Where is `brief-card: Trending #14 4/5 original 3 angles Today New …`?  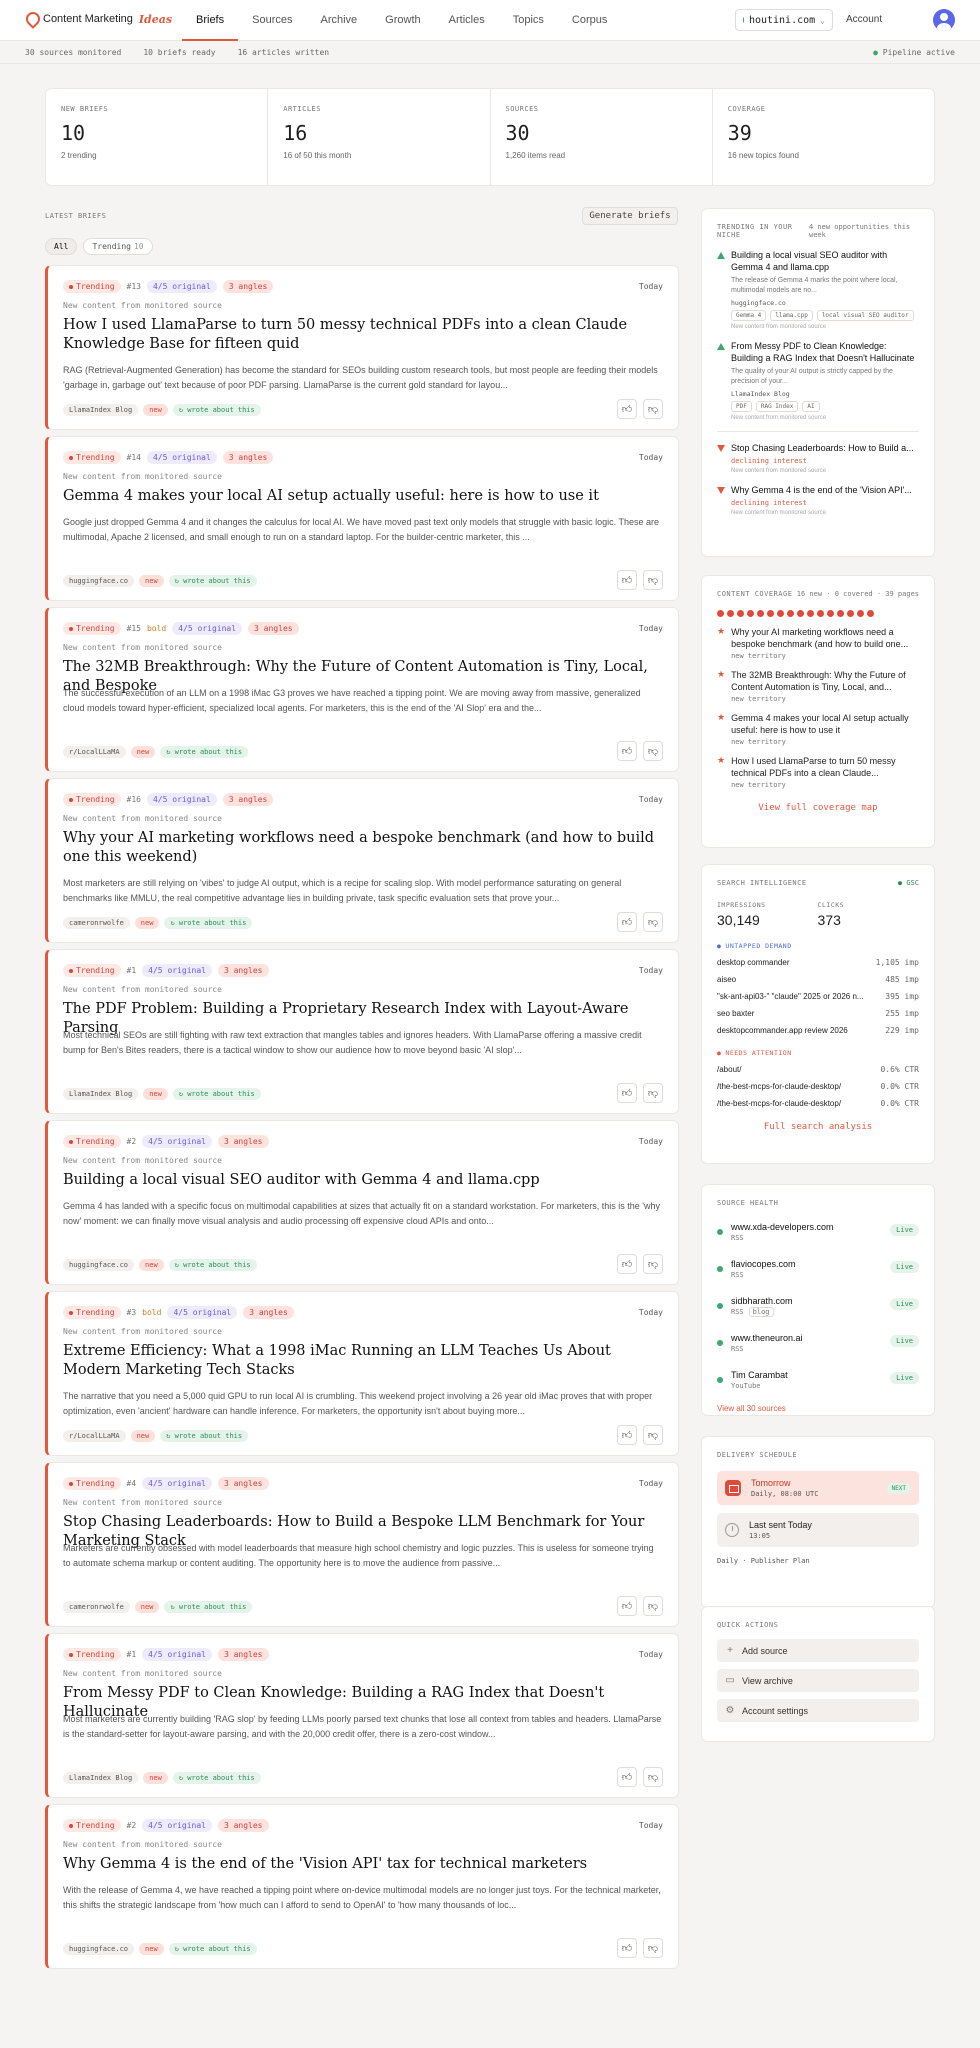 brief-card: Trending #14 4/5 original 3 angles Today New … is located at coordinates (362, 518).